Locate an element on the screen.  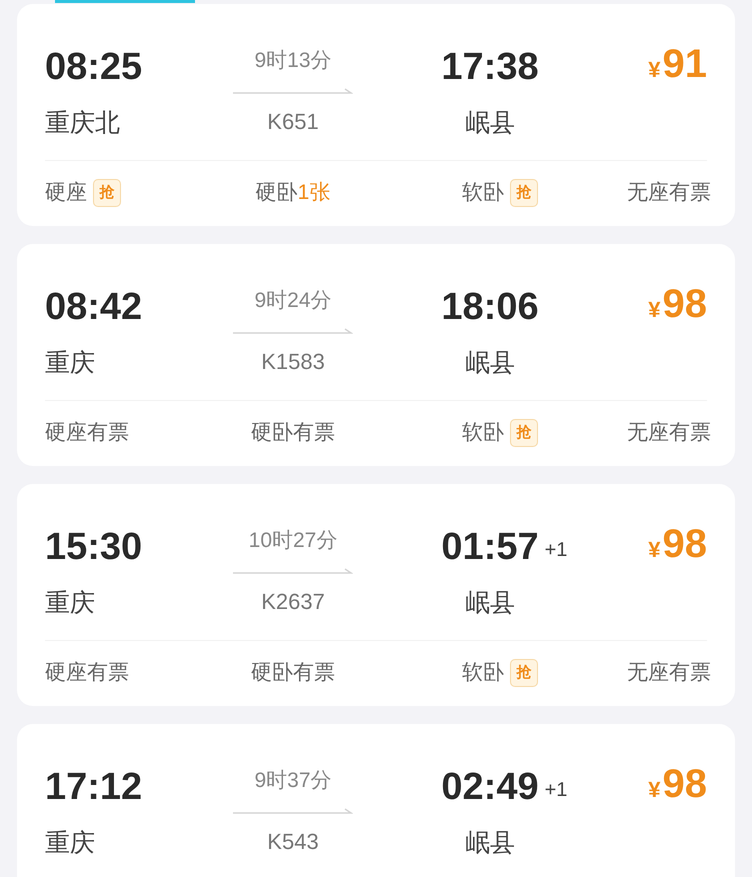
price: ¥91 is located at coordinates (677, 64).